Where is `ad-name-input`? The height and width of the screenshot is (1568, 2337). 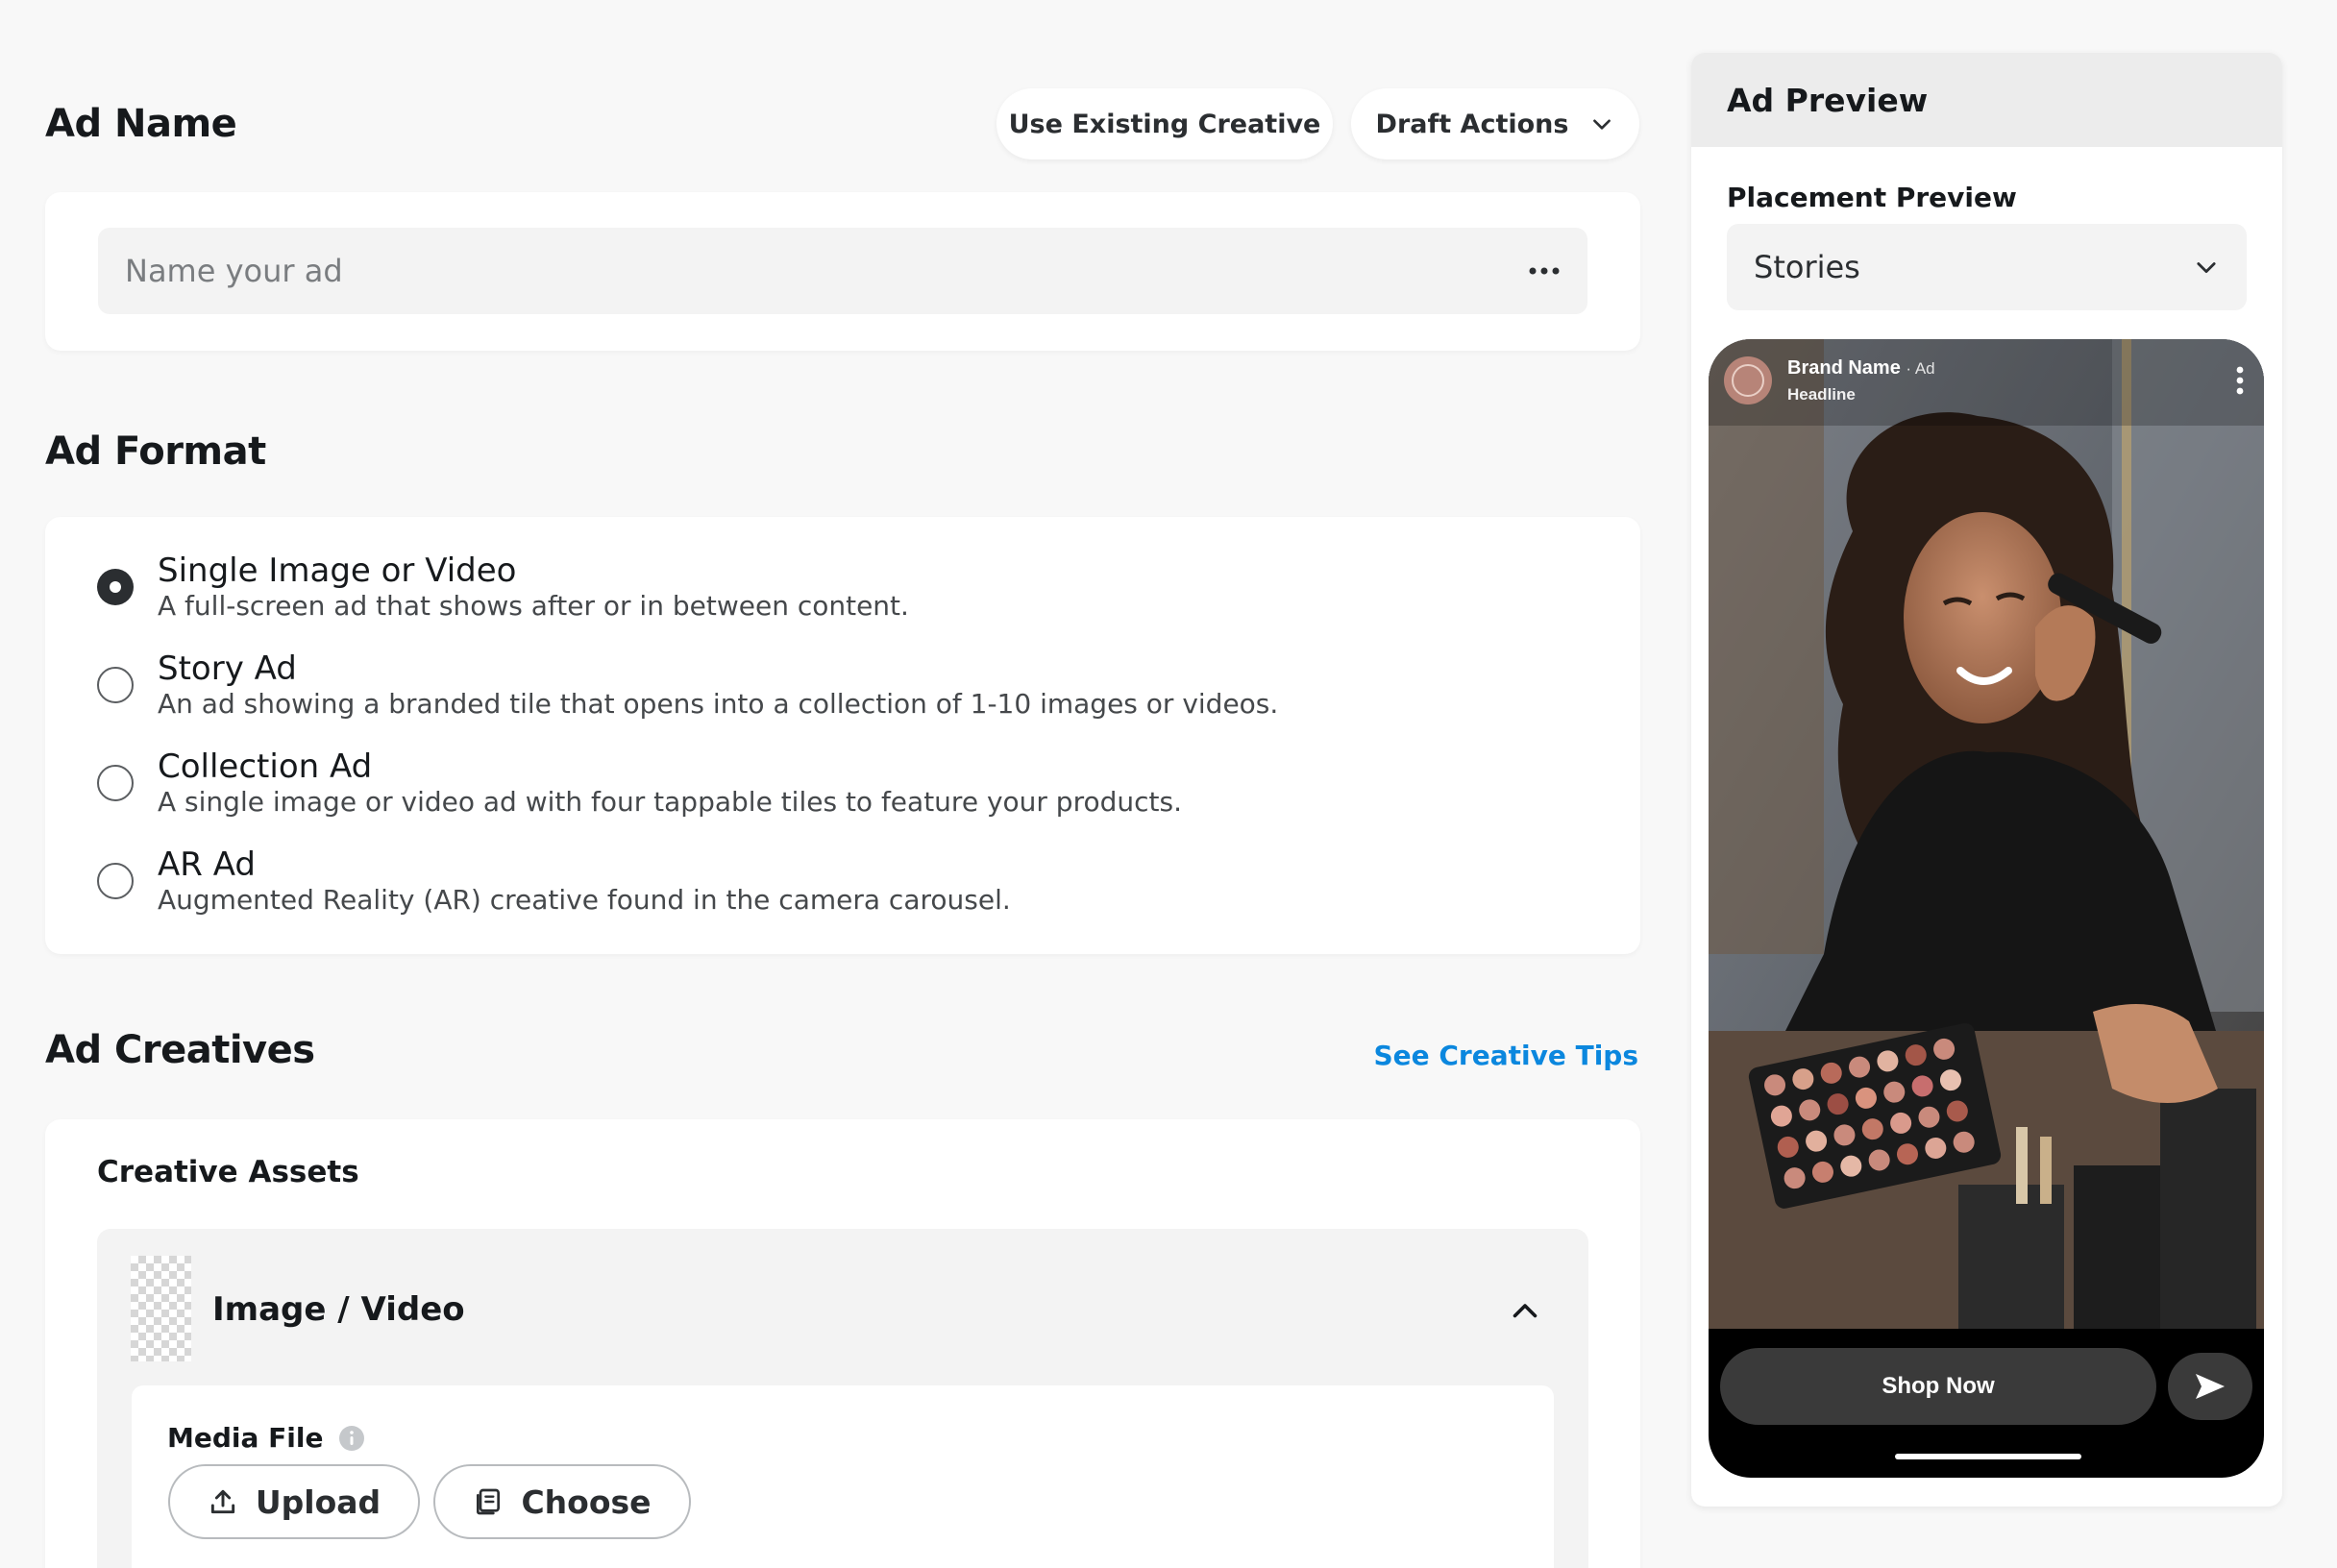
ad-name-input is located at coordinates (827, 271).